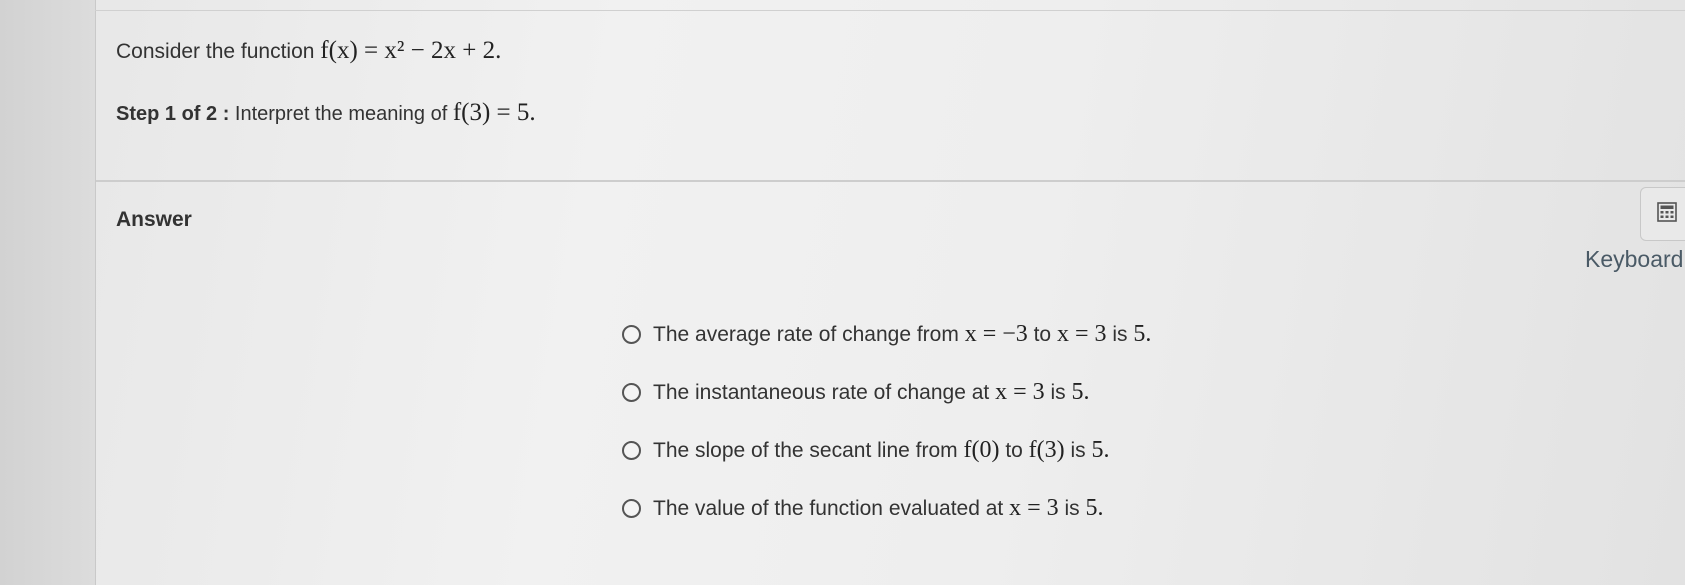  I want to click on step-label: Step 1 of 2 :, so click(173, 114).